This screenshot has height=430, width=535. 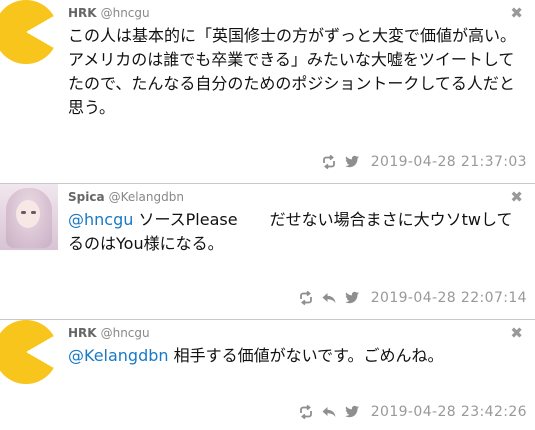 What do you see at coordinates (449, 162) in the screenshot?
I see `timestamp: 2019-04-28 21:37:03` at bounding box center [449, 162].